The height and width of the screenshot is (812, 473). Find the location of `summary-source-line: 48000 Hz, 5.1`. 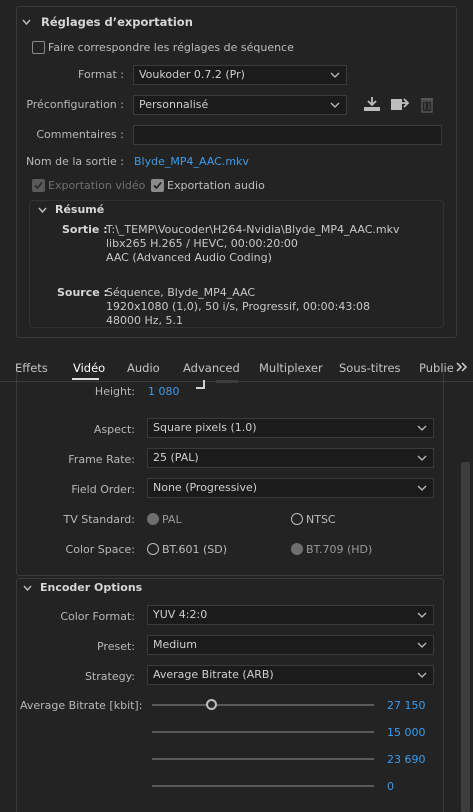

summary-source-line: 48000 Hz, 5.1 is located at coordinates (145, 320).